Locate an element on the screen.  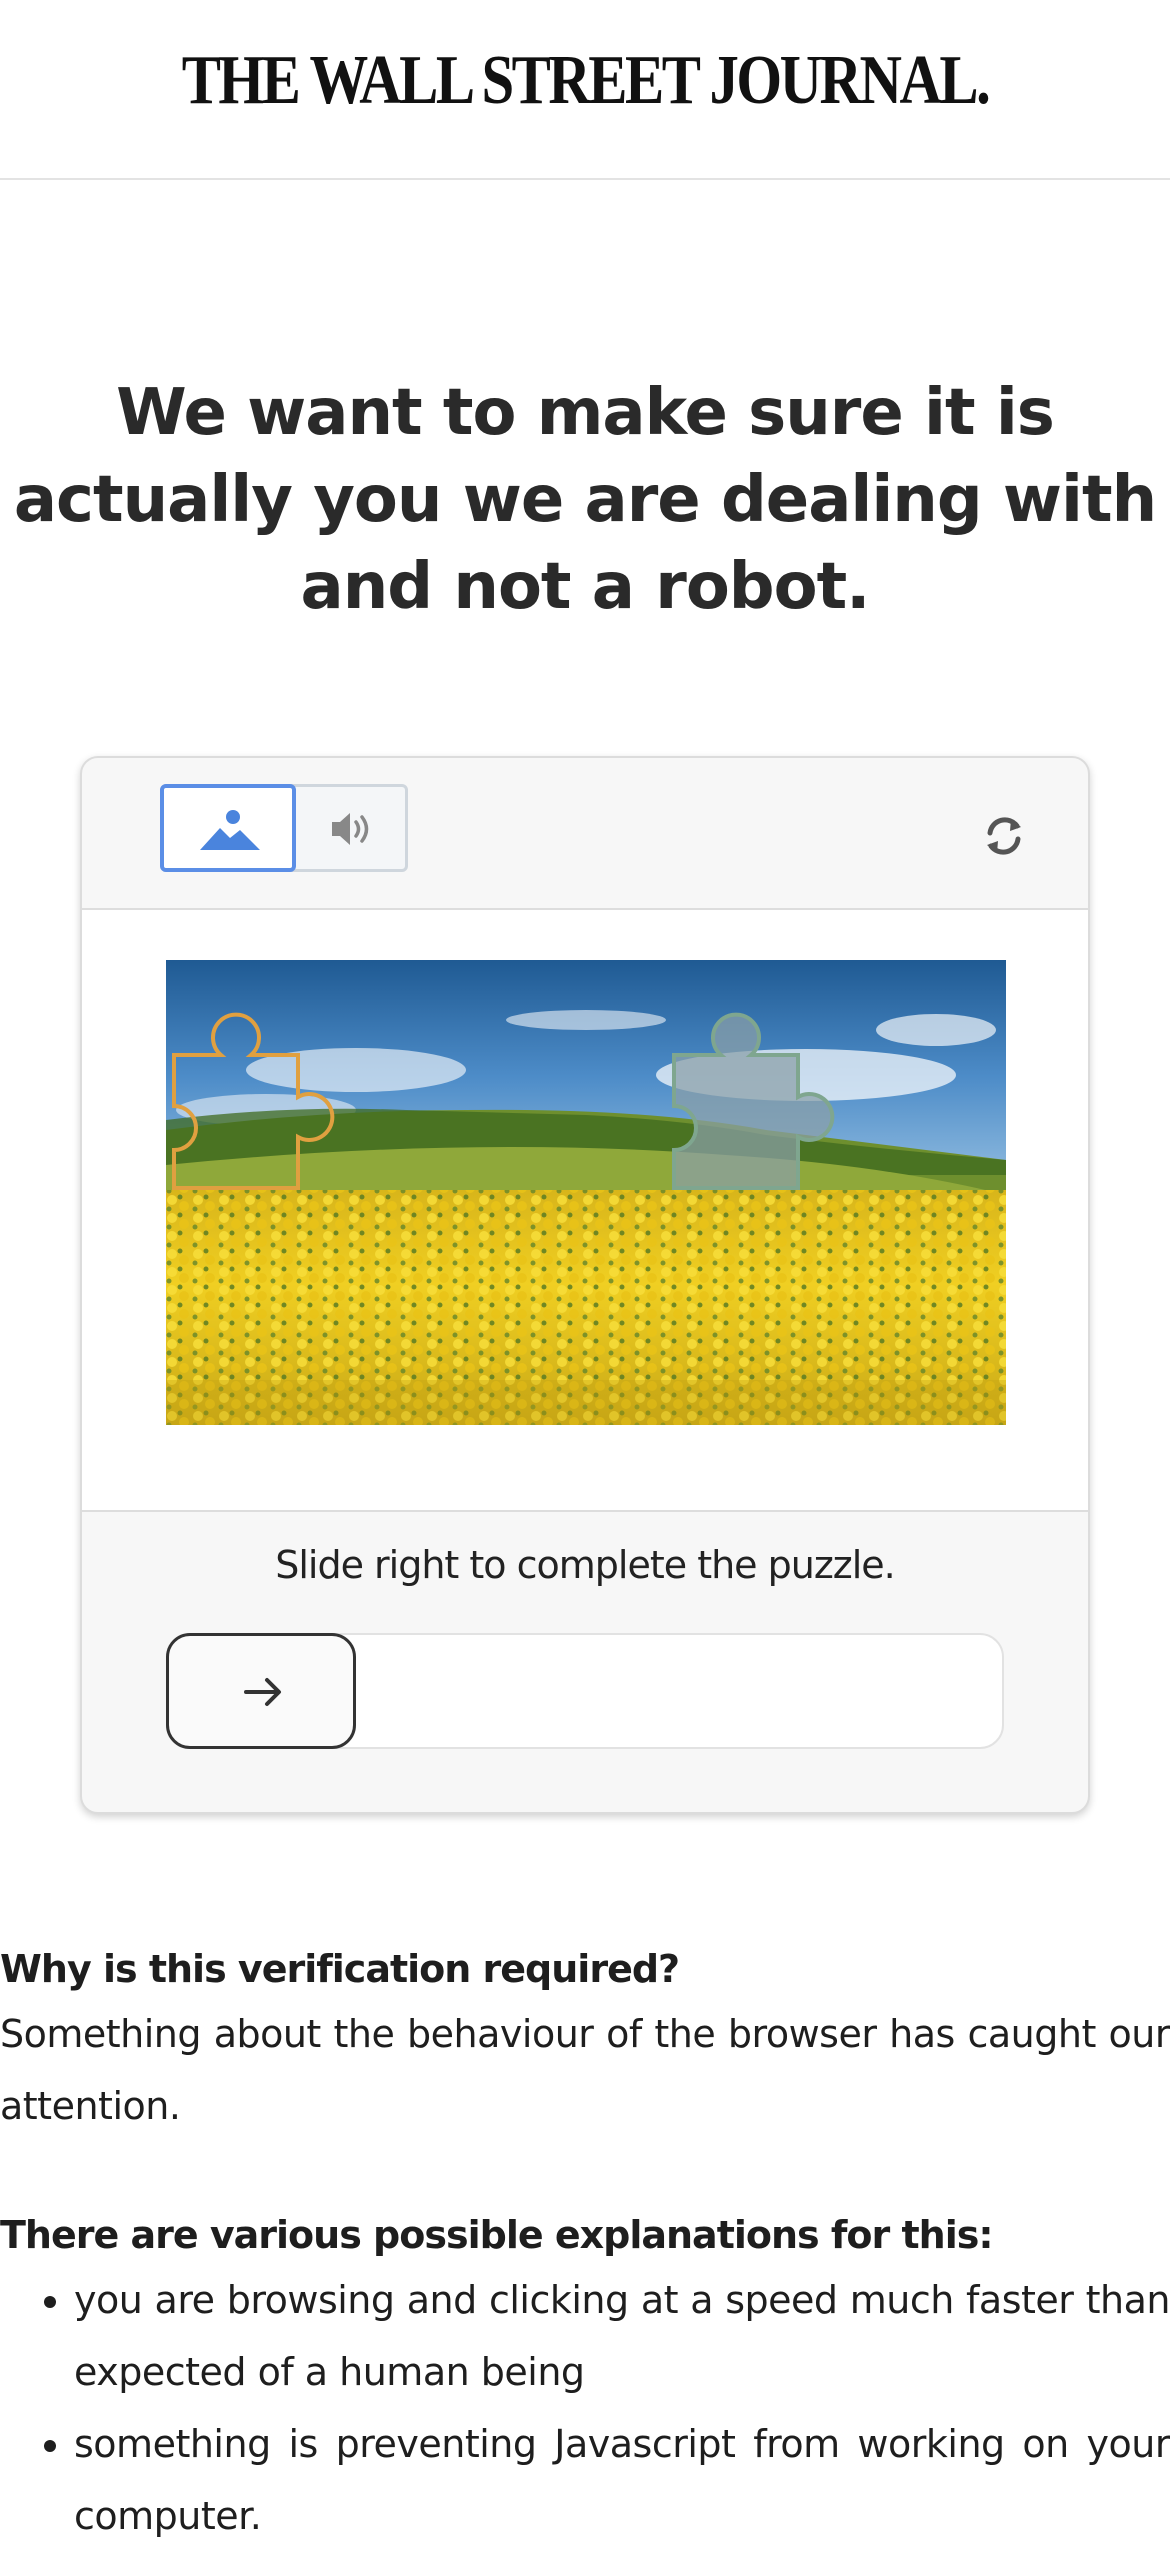
image-icon is located at coordinates (230, 830).